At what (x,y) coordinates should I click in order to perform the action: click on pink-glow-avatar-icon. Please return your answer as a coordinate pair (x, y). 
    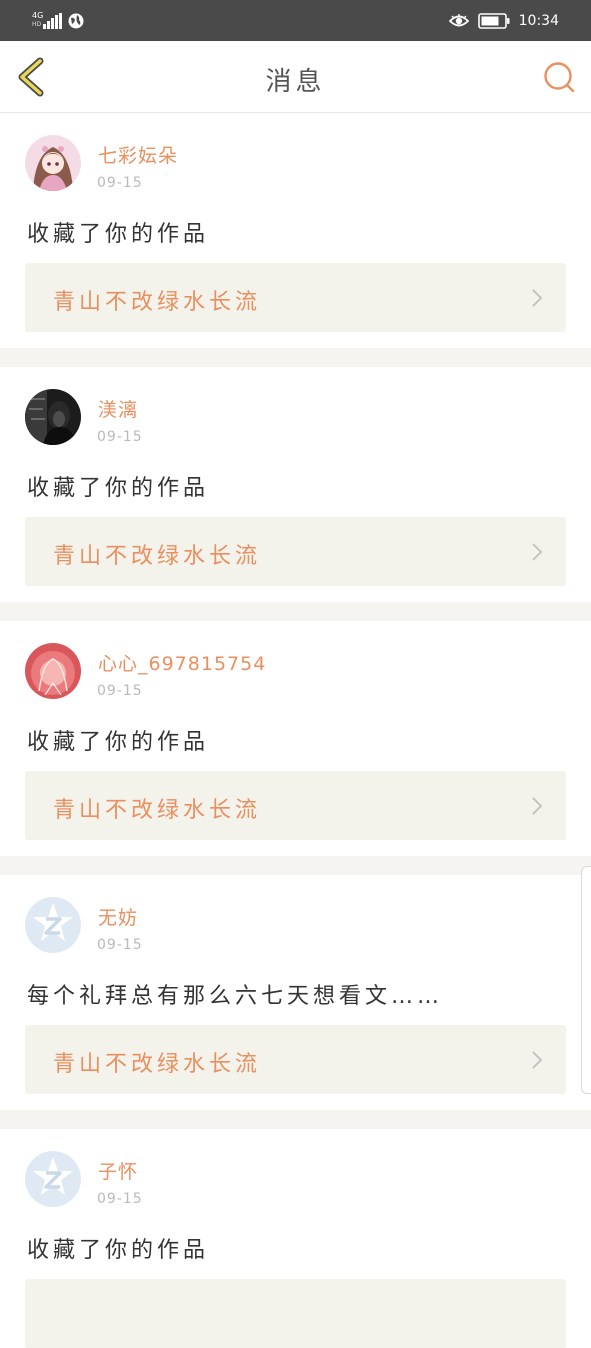
    Looking at the image, I should click on (53, 671).